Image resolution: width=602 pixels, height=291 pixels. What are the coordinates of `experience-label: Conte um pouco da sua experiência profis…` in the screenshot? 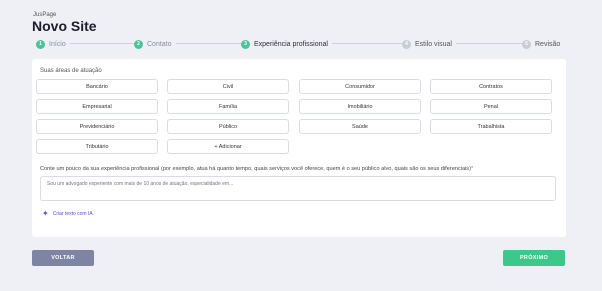 It's located at (256, 169).